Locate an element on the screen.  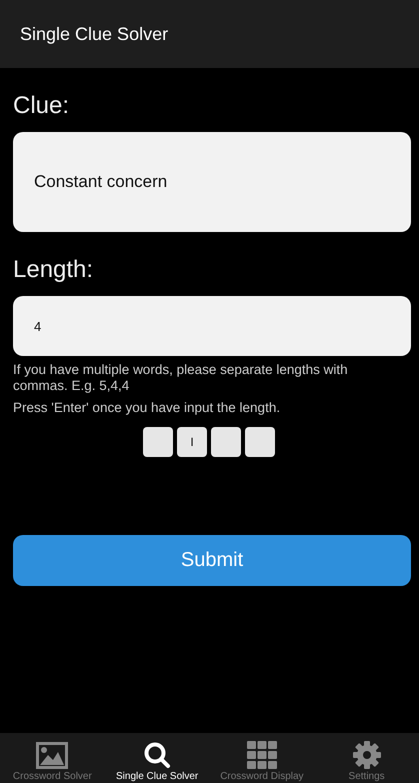
length-label: Length: is located at coordinates (53, 270).